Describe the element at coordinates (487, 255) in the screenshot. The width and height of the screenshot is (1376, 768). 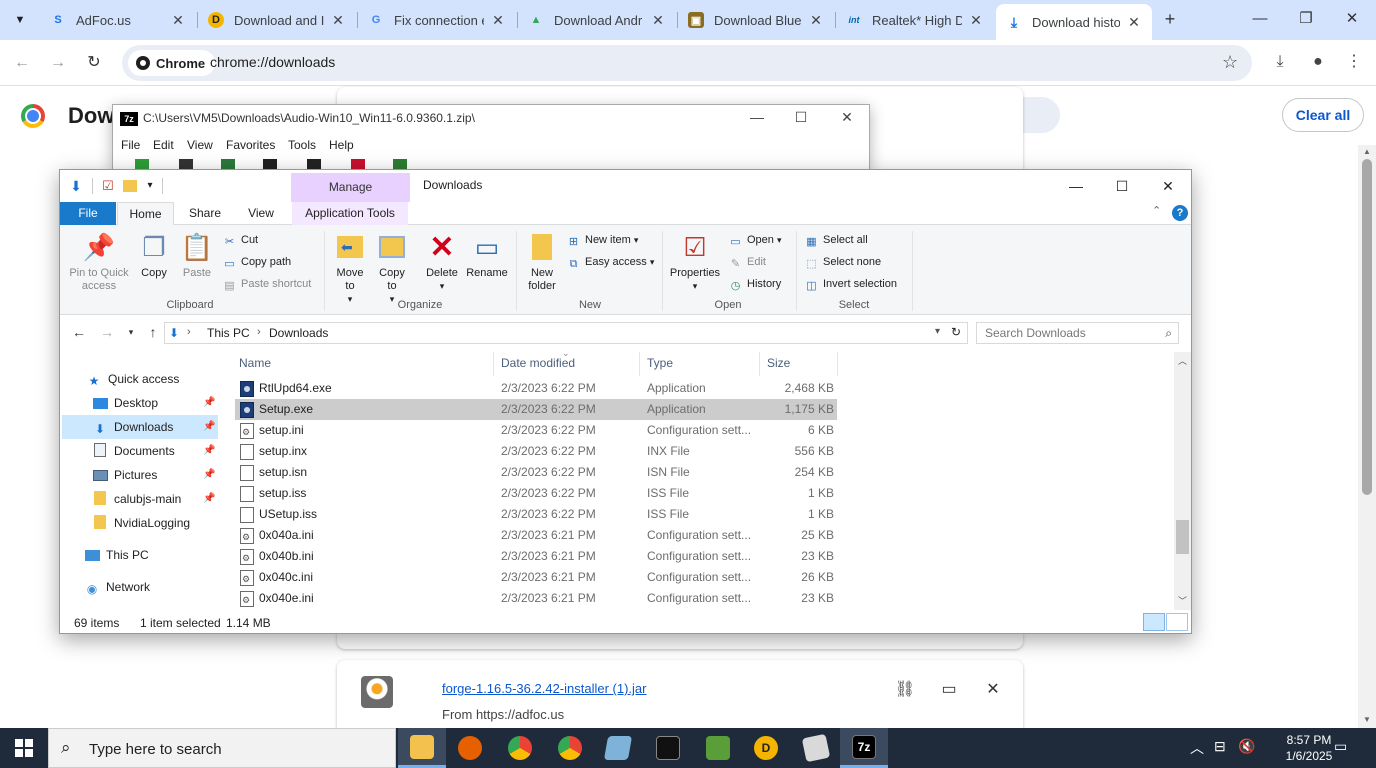
I see `rename-button: ▭ Rename` at that location.